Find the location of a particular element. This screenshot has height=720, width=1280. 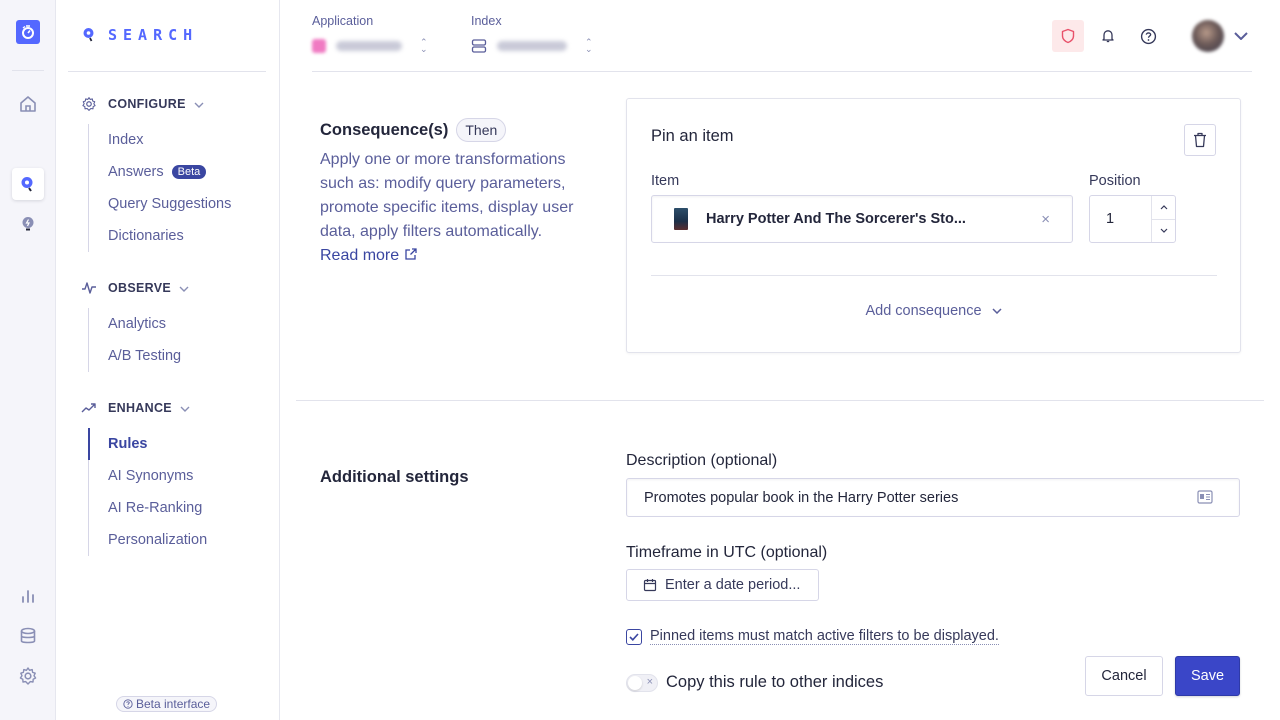

sidebar-item-label: Index is located at coordinates (126, 140).